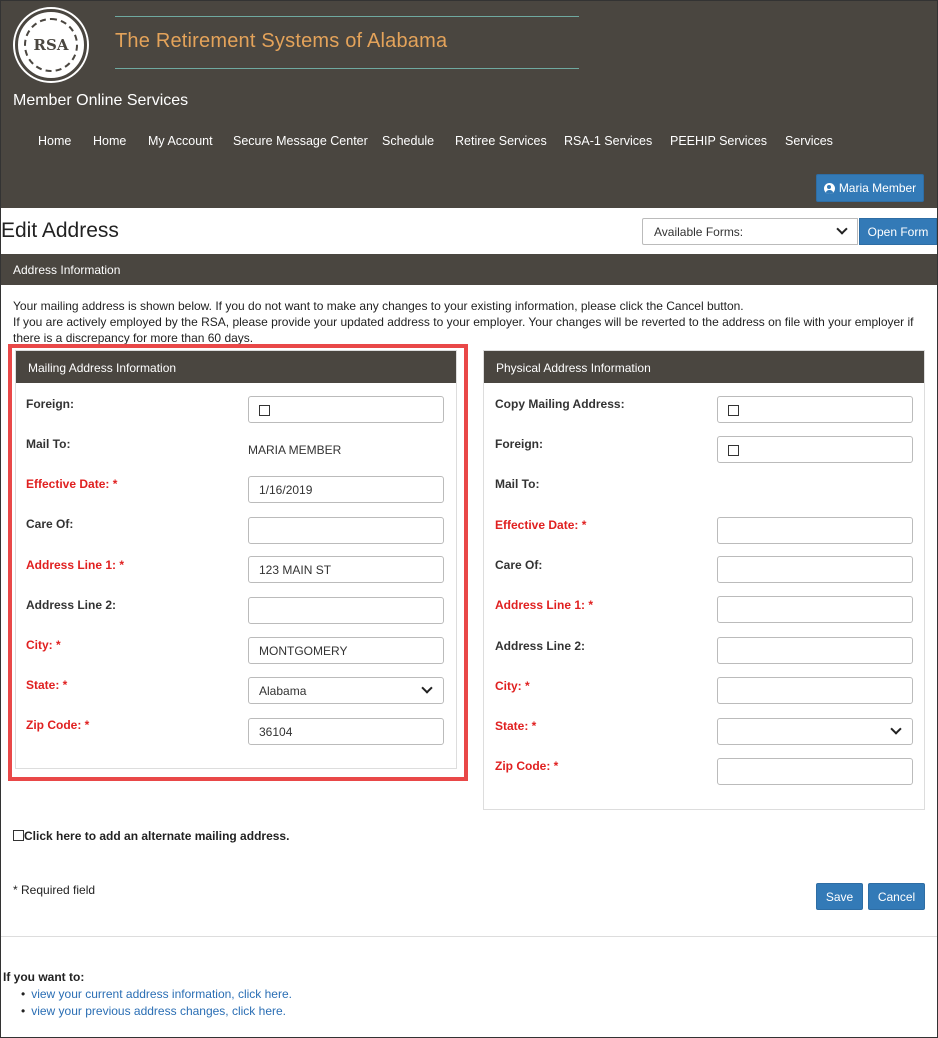  I want to click on physical-city-input, so click(815, 690).